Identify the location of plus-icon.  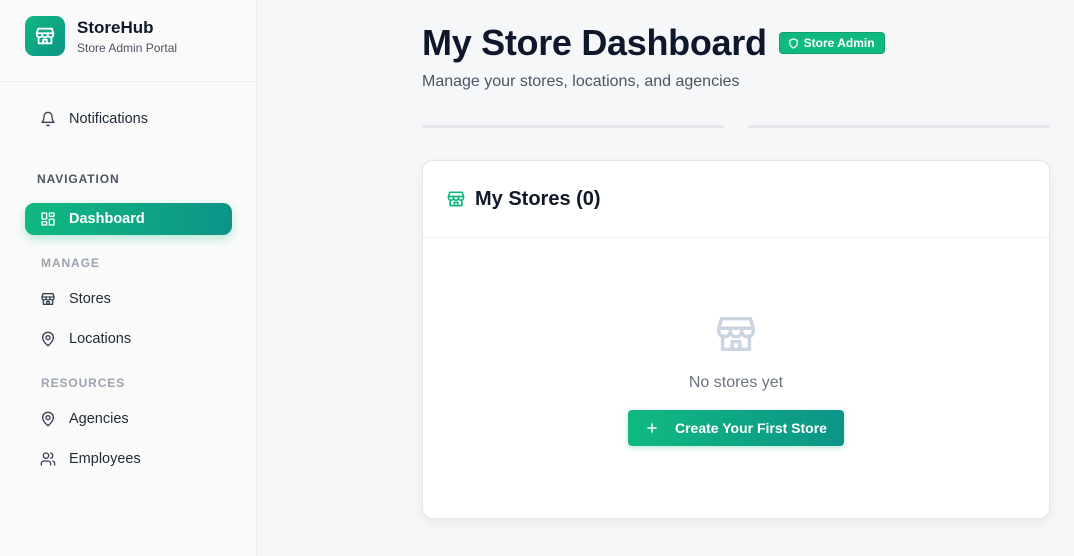
(652, 428).